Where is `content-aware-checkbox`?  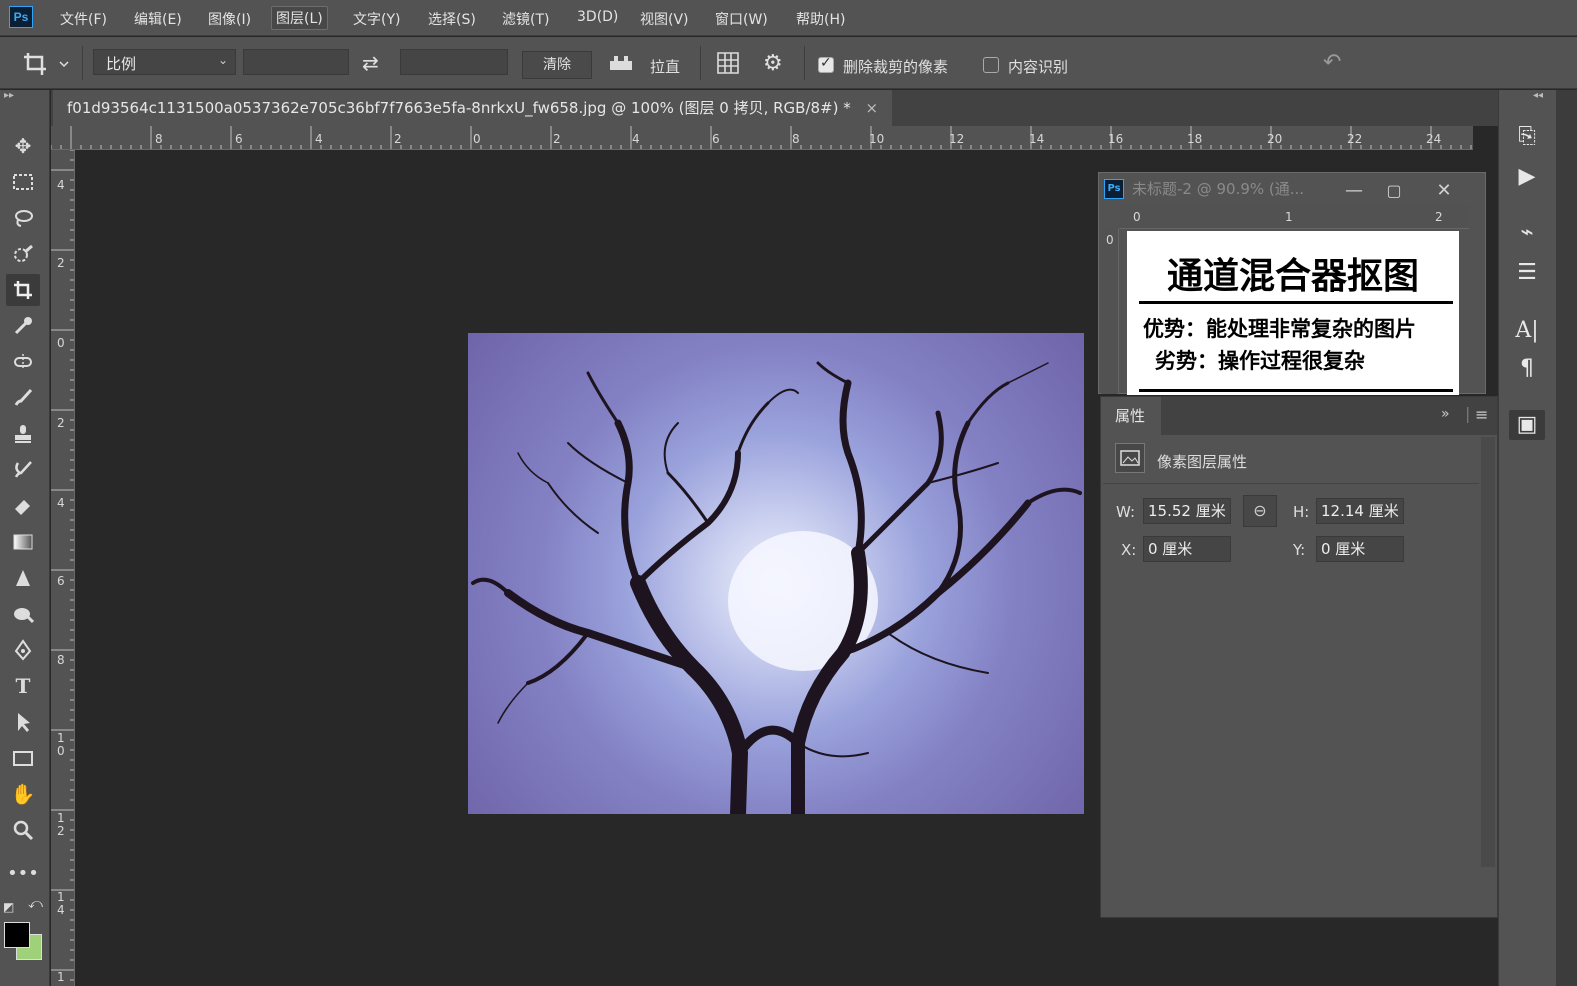
content-aware-checkbox is located at coordinates (991, 65).